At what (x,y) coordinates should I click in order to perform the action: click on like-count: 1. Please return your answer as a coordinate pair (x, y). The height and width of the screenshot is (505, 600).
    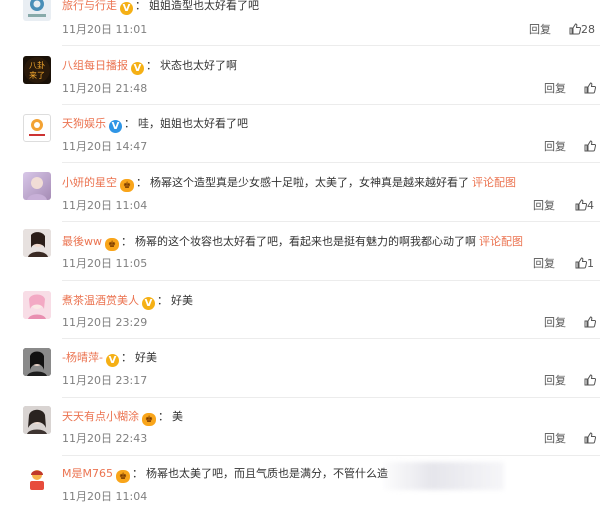
    Looking at the image, I should click on (590, 263).